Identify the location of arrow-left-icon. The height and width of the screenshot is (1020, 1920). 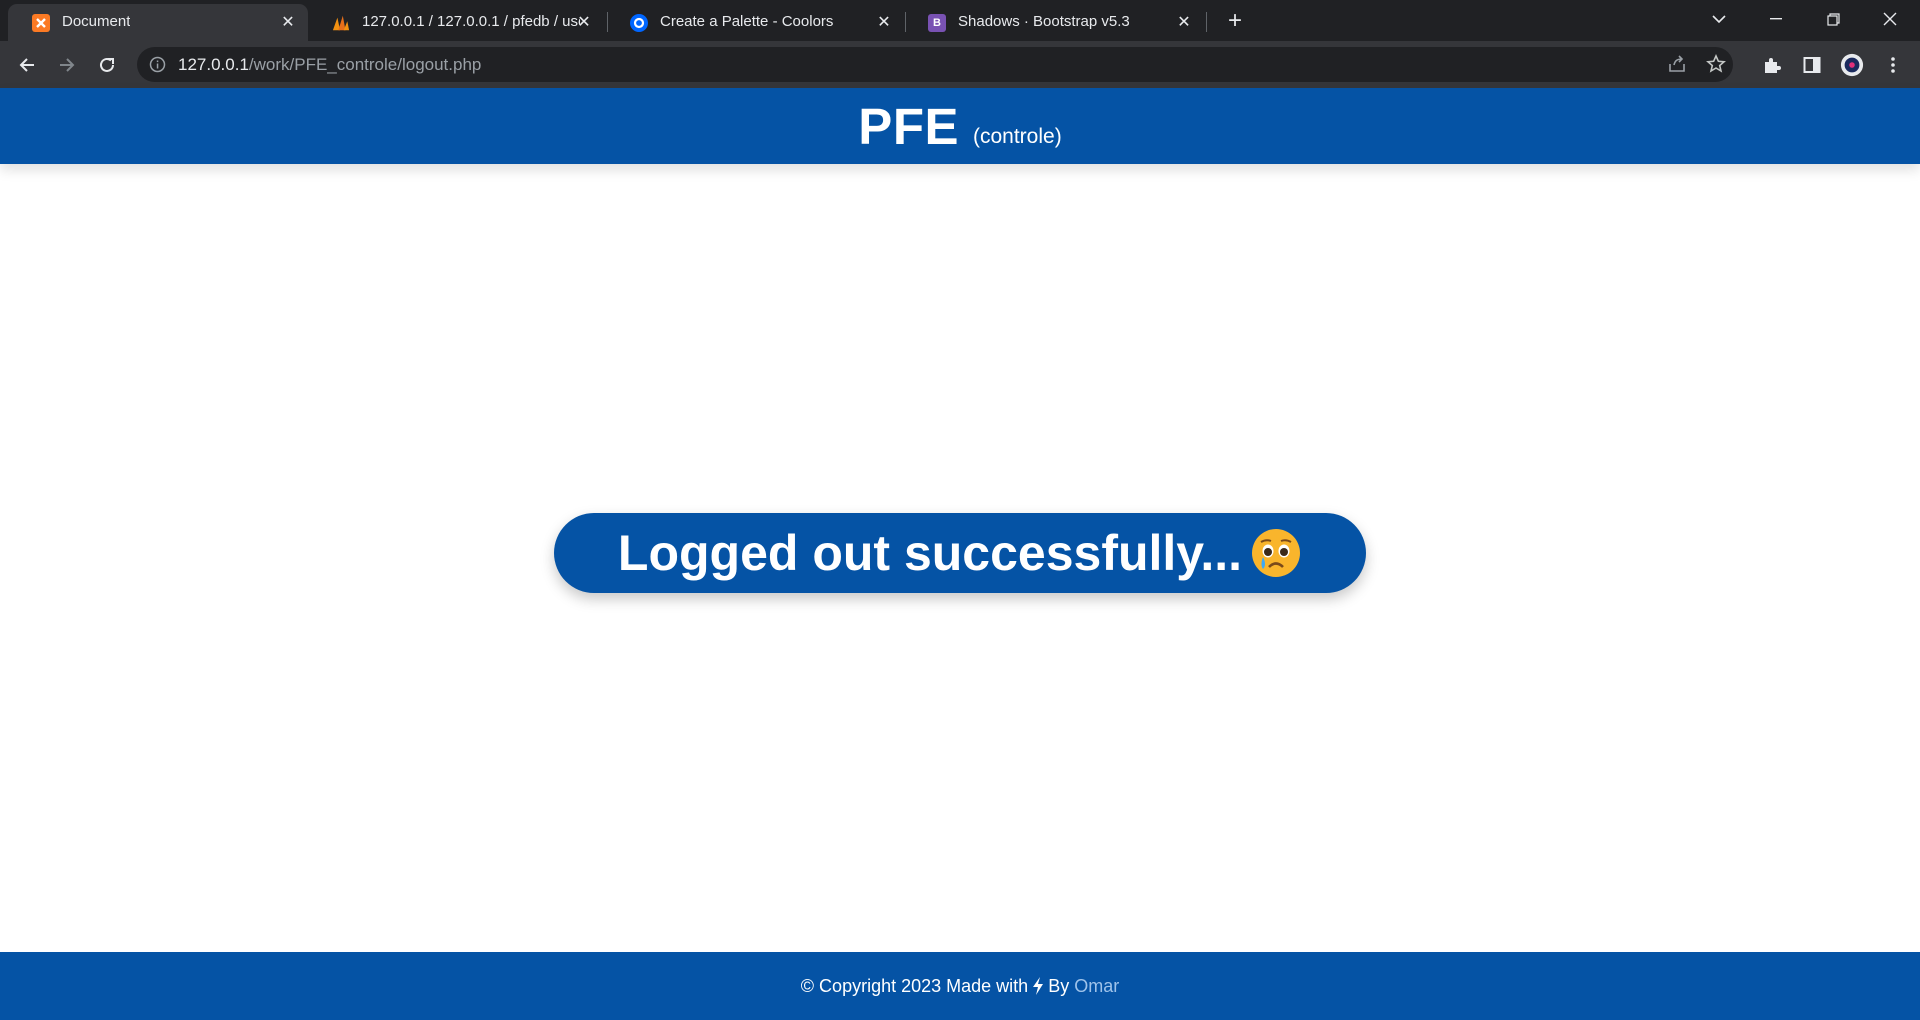
(26, 65).